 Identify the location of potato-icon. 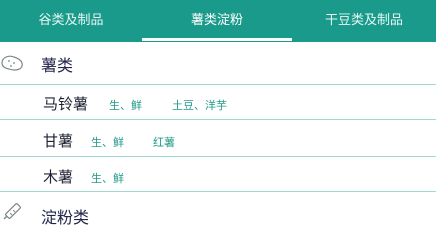
(12, 65).